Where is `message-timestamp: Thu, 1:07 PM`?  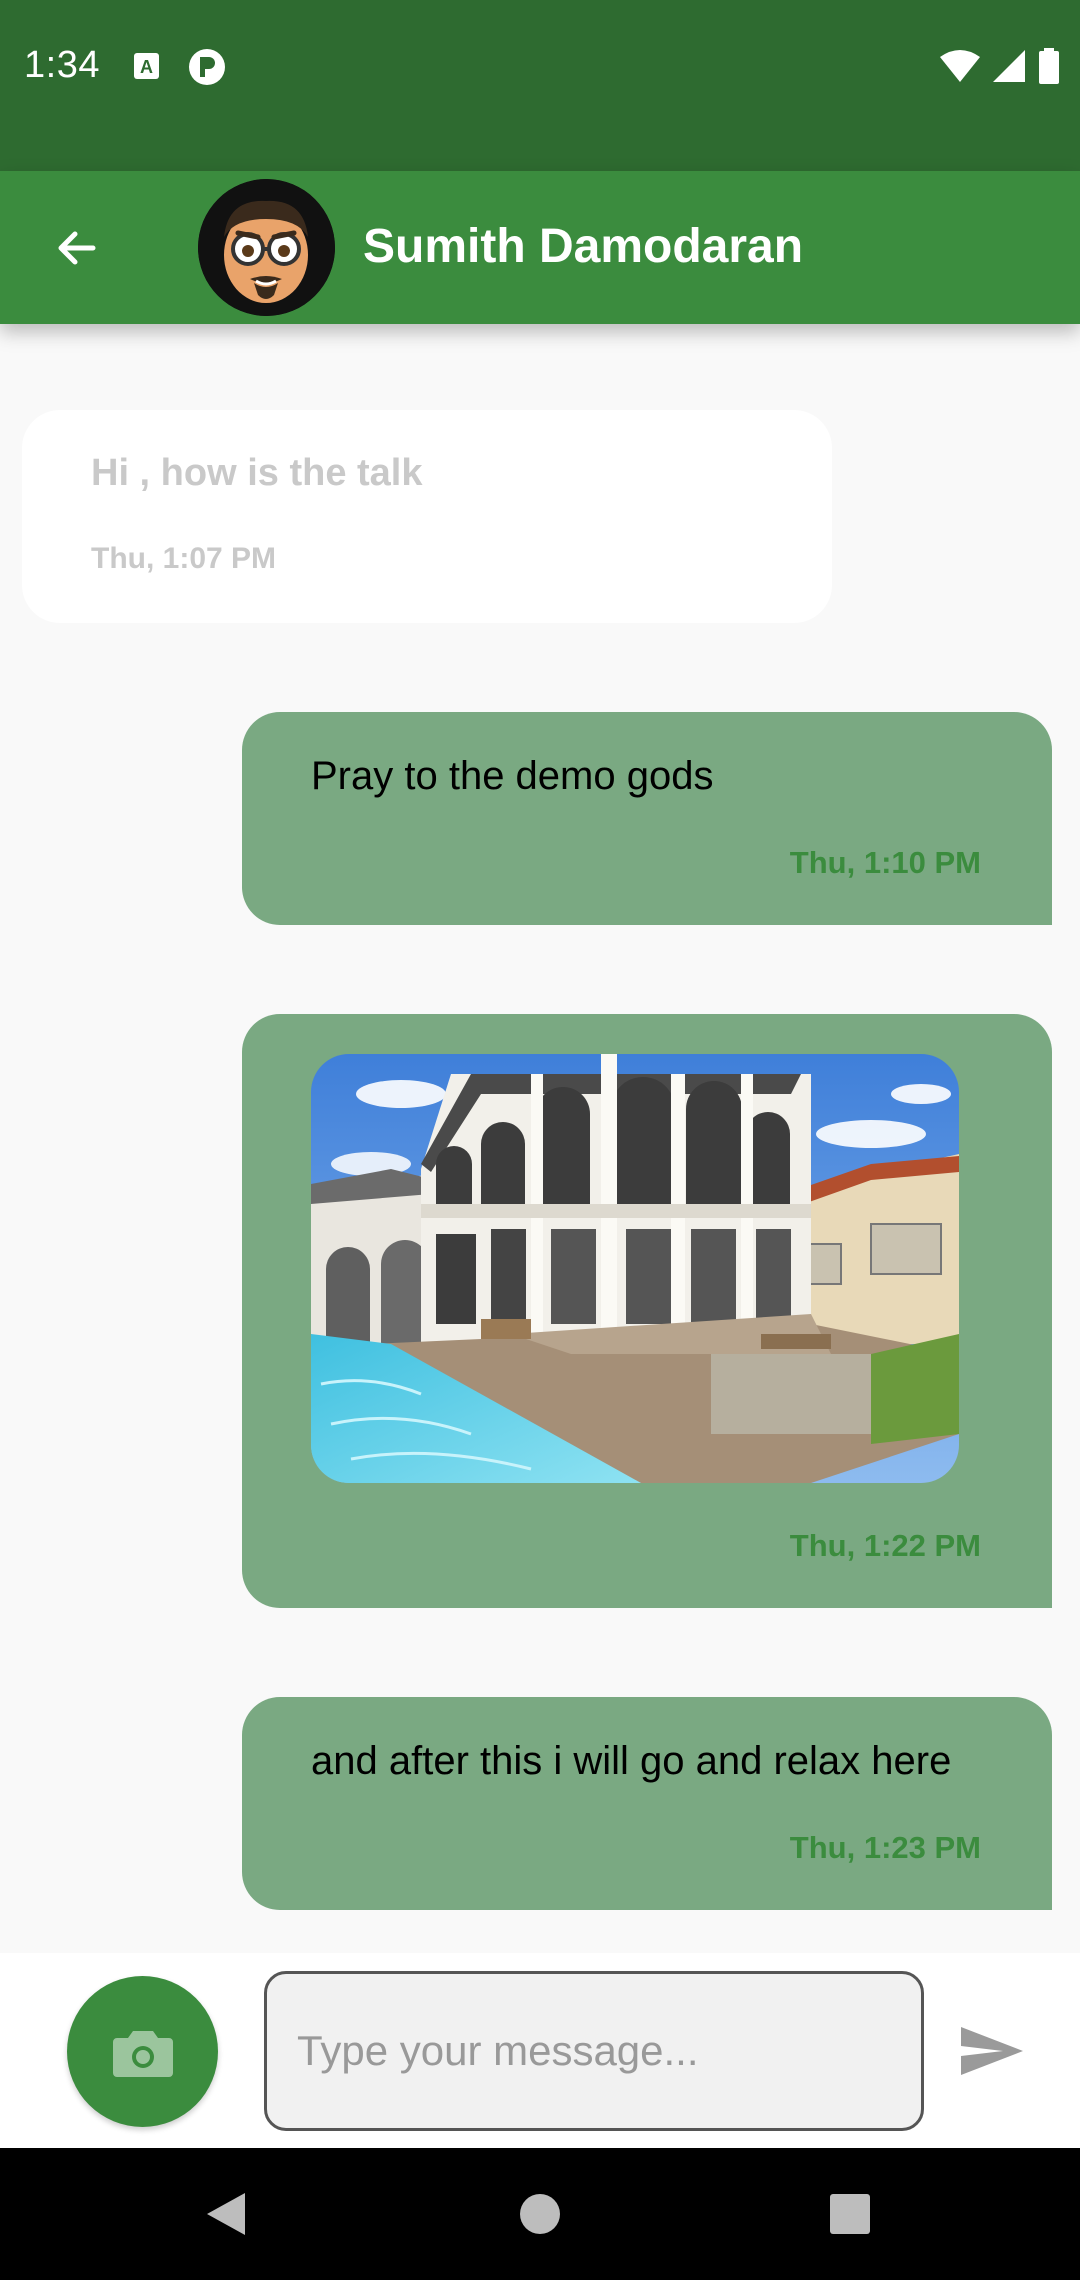 message-timestamp: Thu, 1:07 PM is located at coordinates (184, 558).